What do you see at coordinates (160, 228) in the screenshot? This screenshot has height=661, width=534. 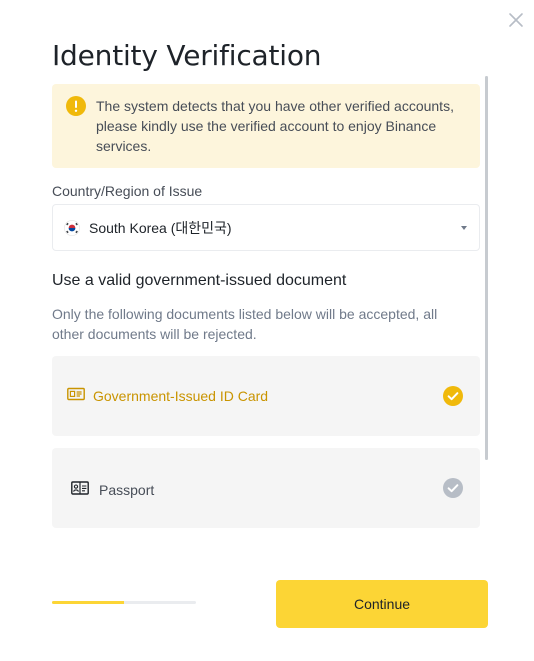 I see `country-select-value: South Korea (대한민국)` at bounding box center [160, 228].